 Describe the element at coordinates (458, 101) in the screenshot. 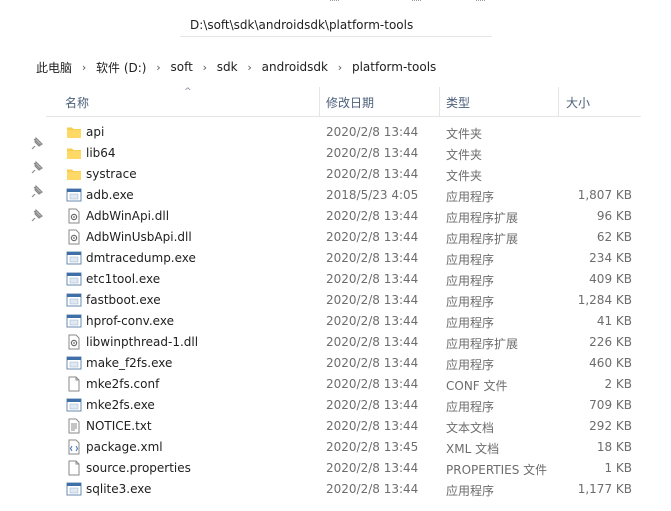

I see `column-type: 类型` at that location.